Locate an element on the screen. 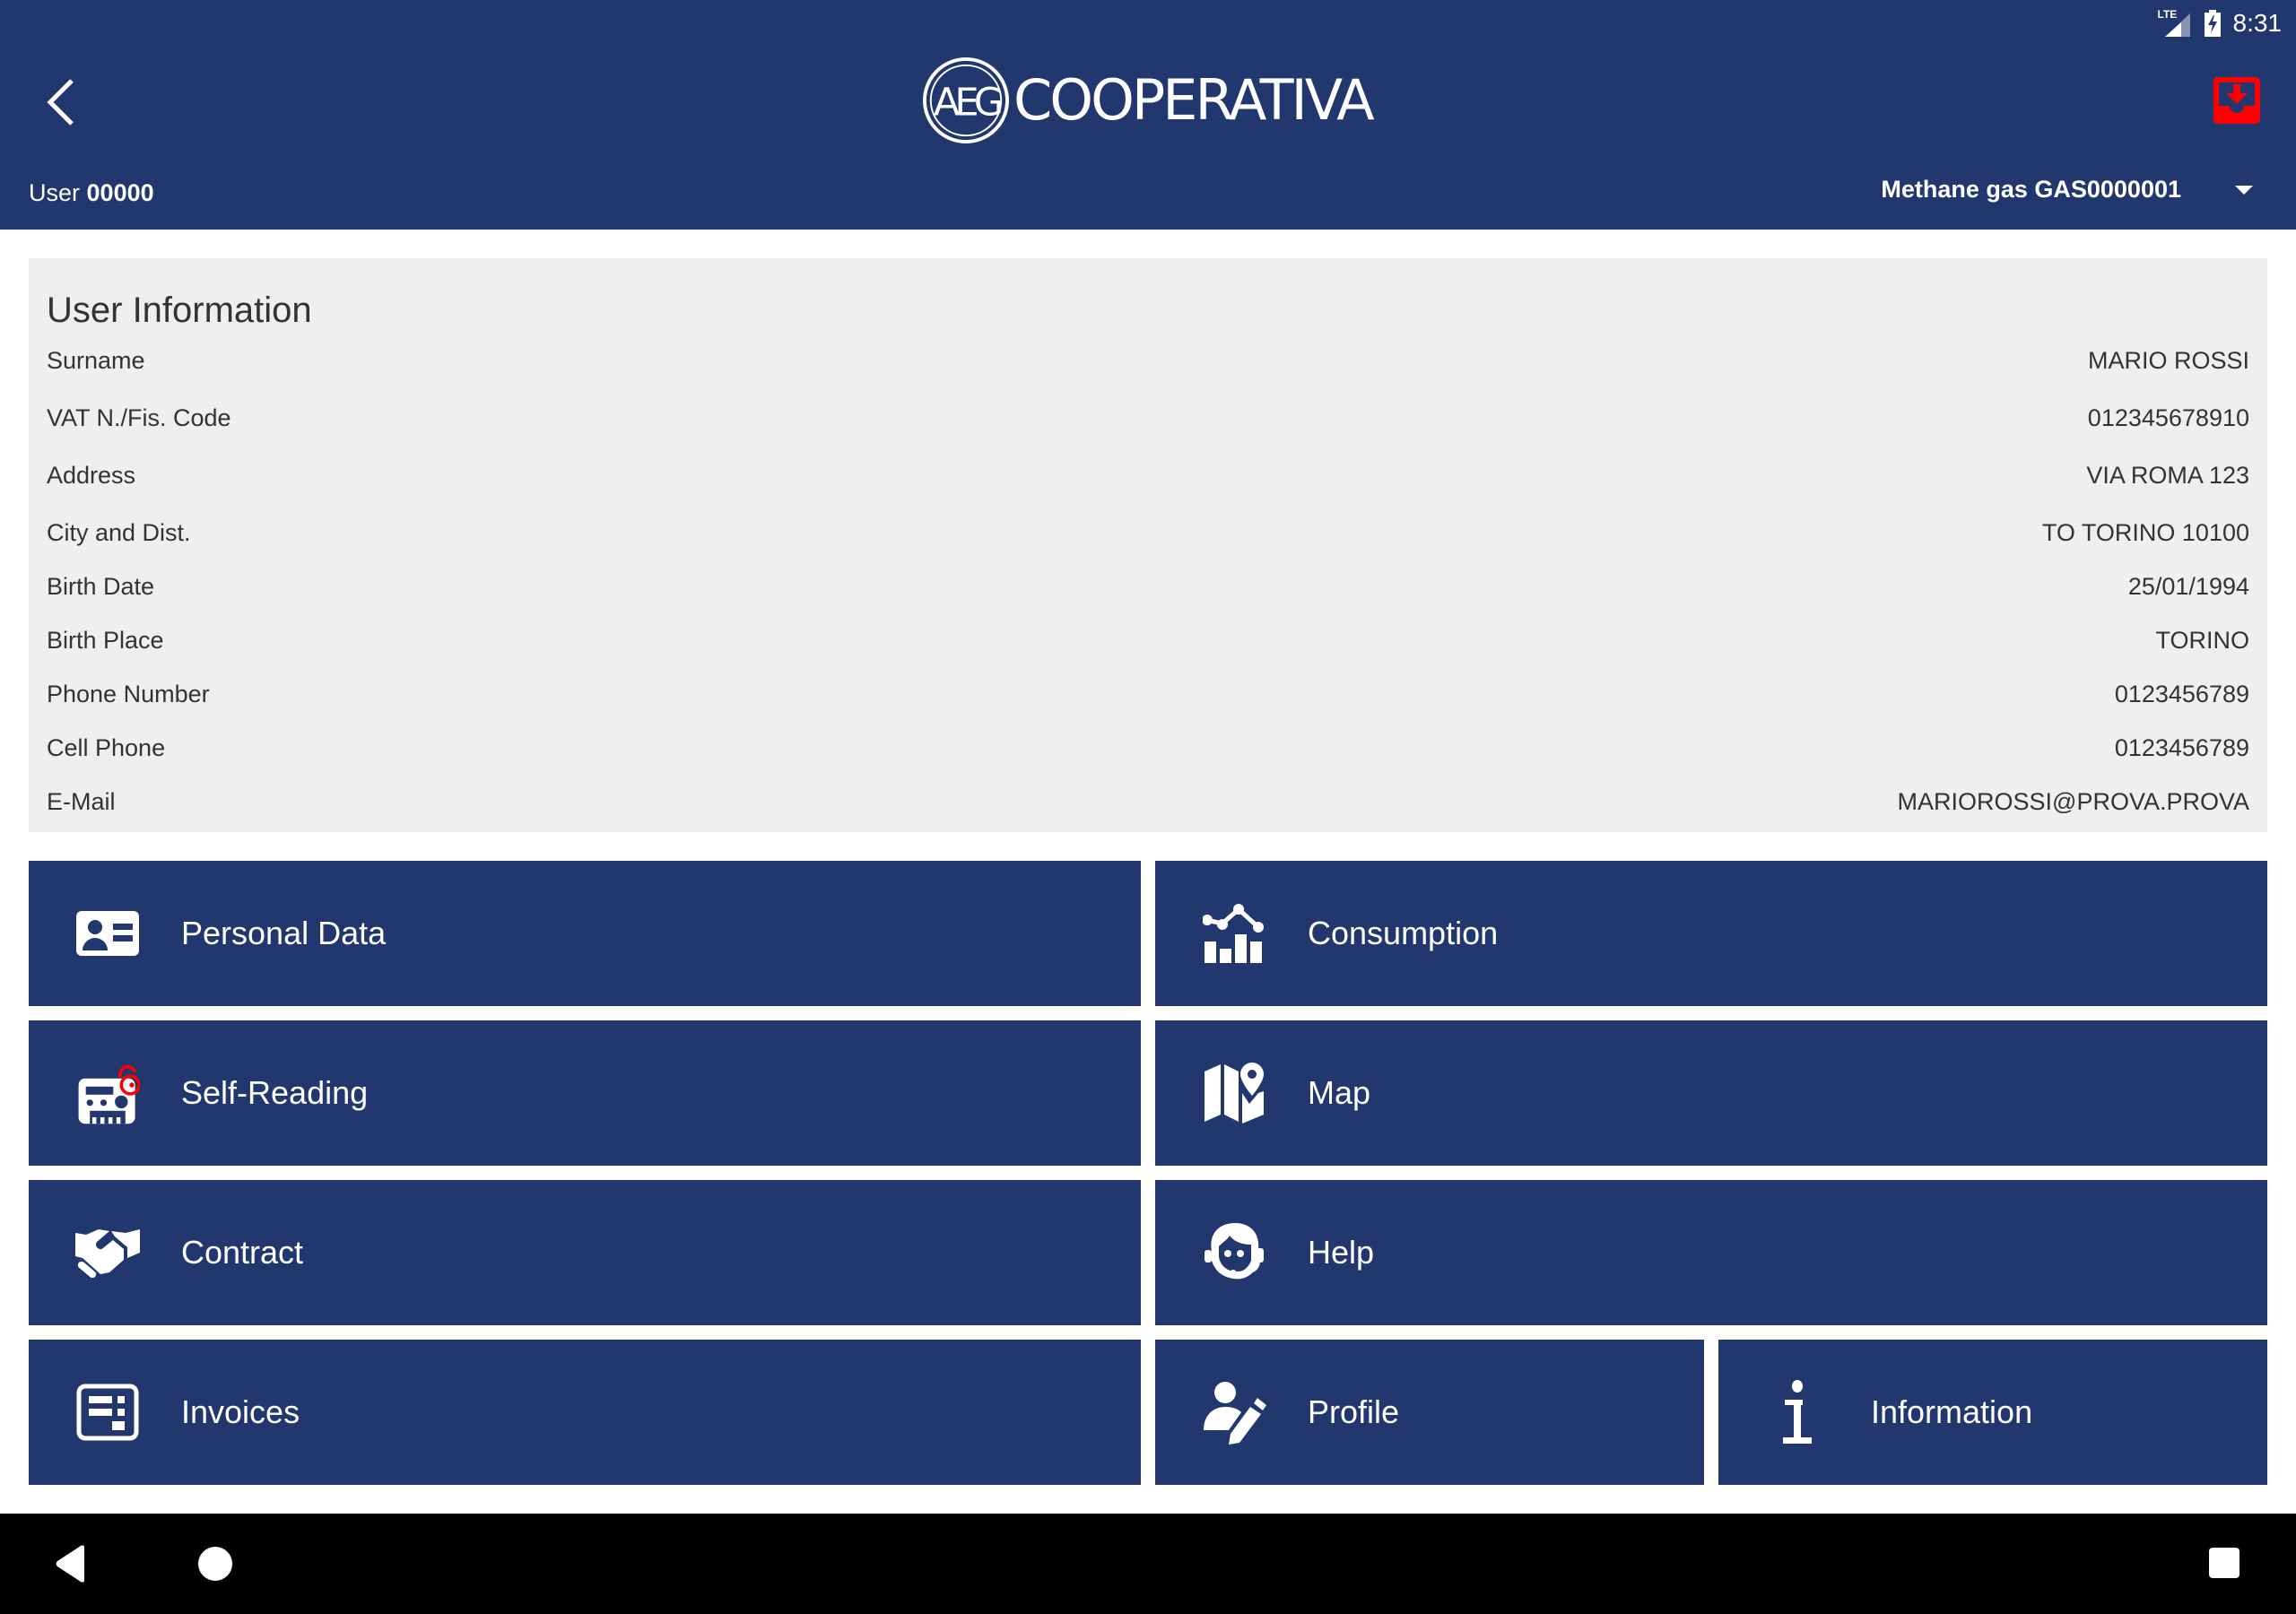 This screenshot has height=1614, width=2296. info-value: MARIOROSSI@PROVA.PROVA is located at coordinates (2073, 801).